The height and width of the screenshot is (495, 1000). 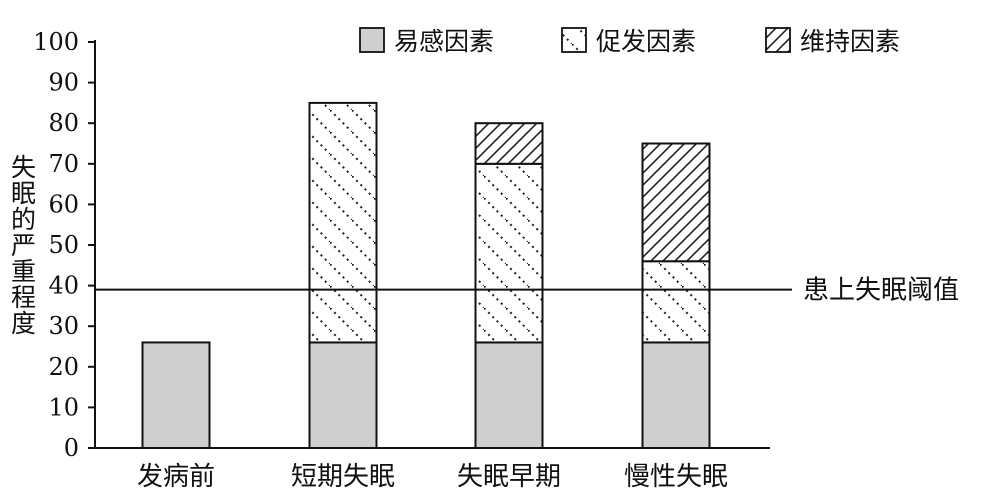 What do you see at coordinates (63, 407) in the screenshot?
I see `y-tick-label: 10` at bounding box center [63, 407].